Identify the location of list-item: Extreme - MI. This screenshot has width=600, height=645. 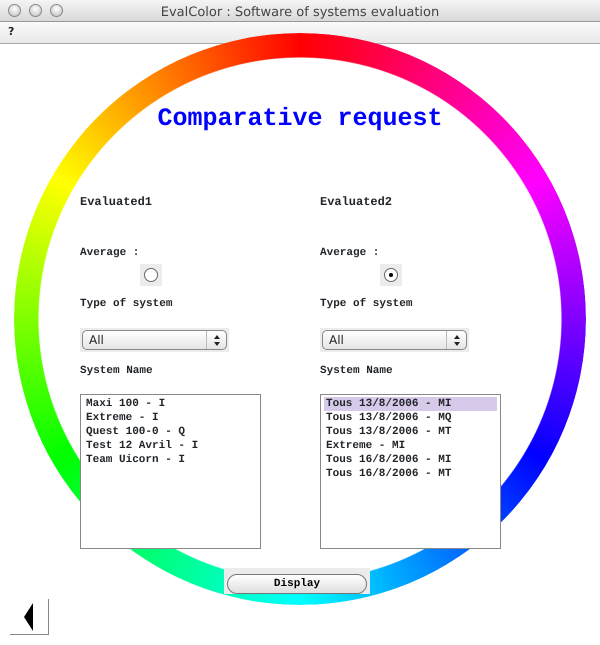
(410, 446).